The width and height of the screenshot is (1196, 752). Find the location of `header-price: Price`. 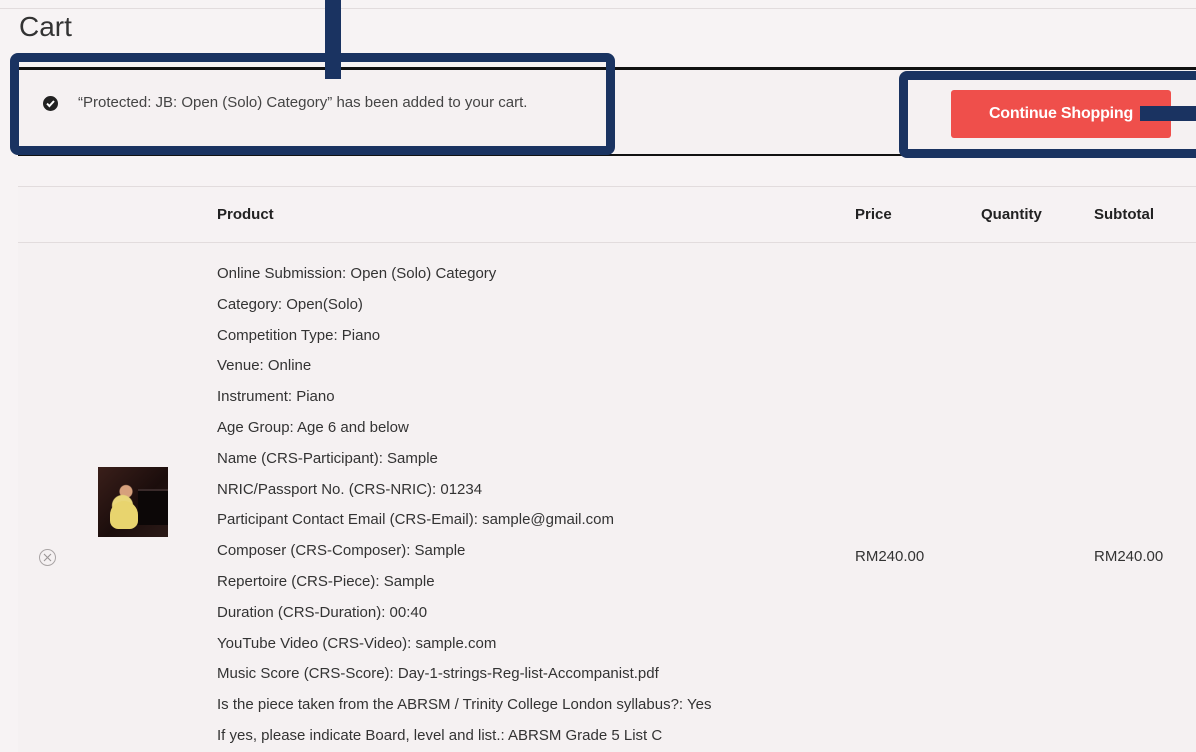

header-price: Price is located at coordinates (873, 214).